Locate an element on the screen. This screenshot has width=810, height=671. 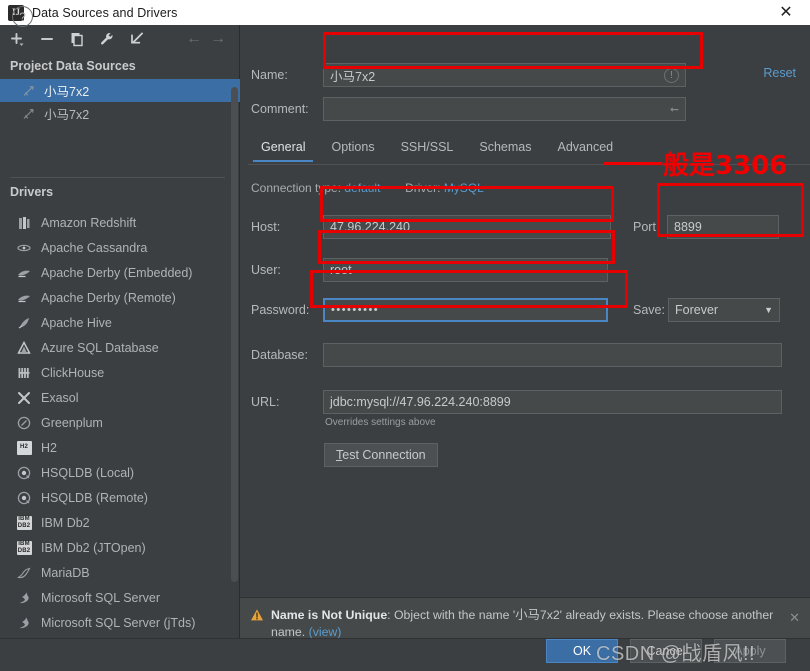
driver-list-item: Exasol is located at coordinates (120, 397).